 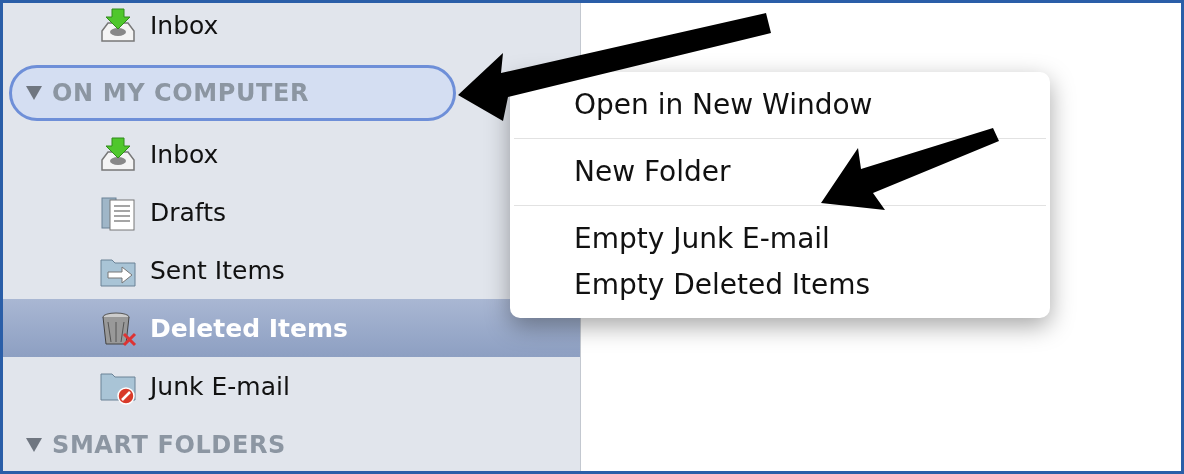 I want to click on folder-item: Junk E-mail, so click(x=291, y=386).